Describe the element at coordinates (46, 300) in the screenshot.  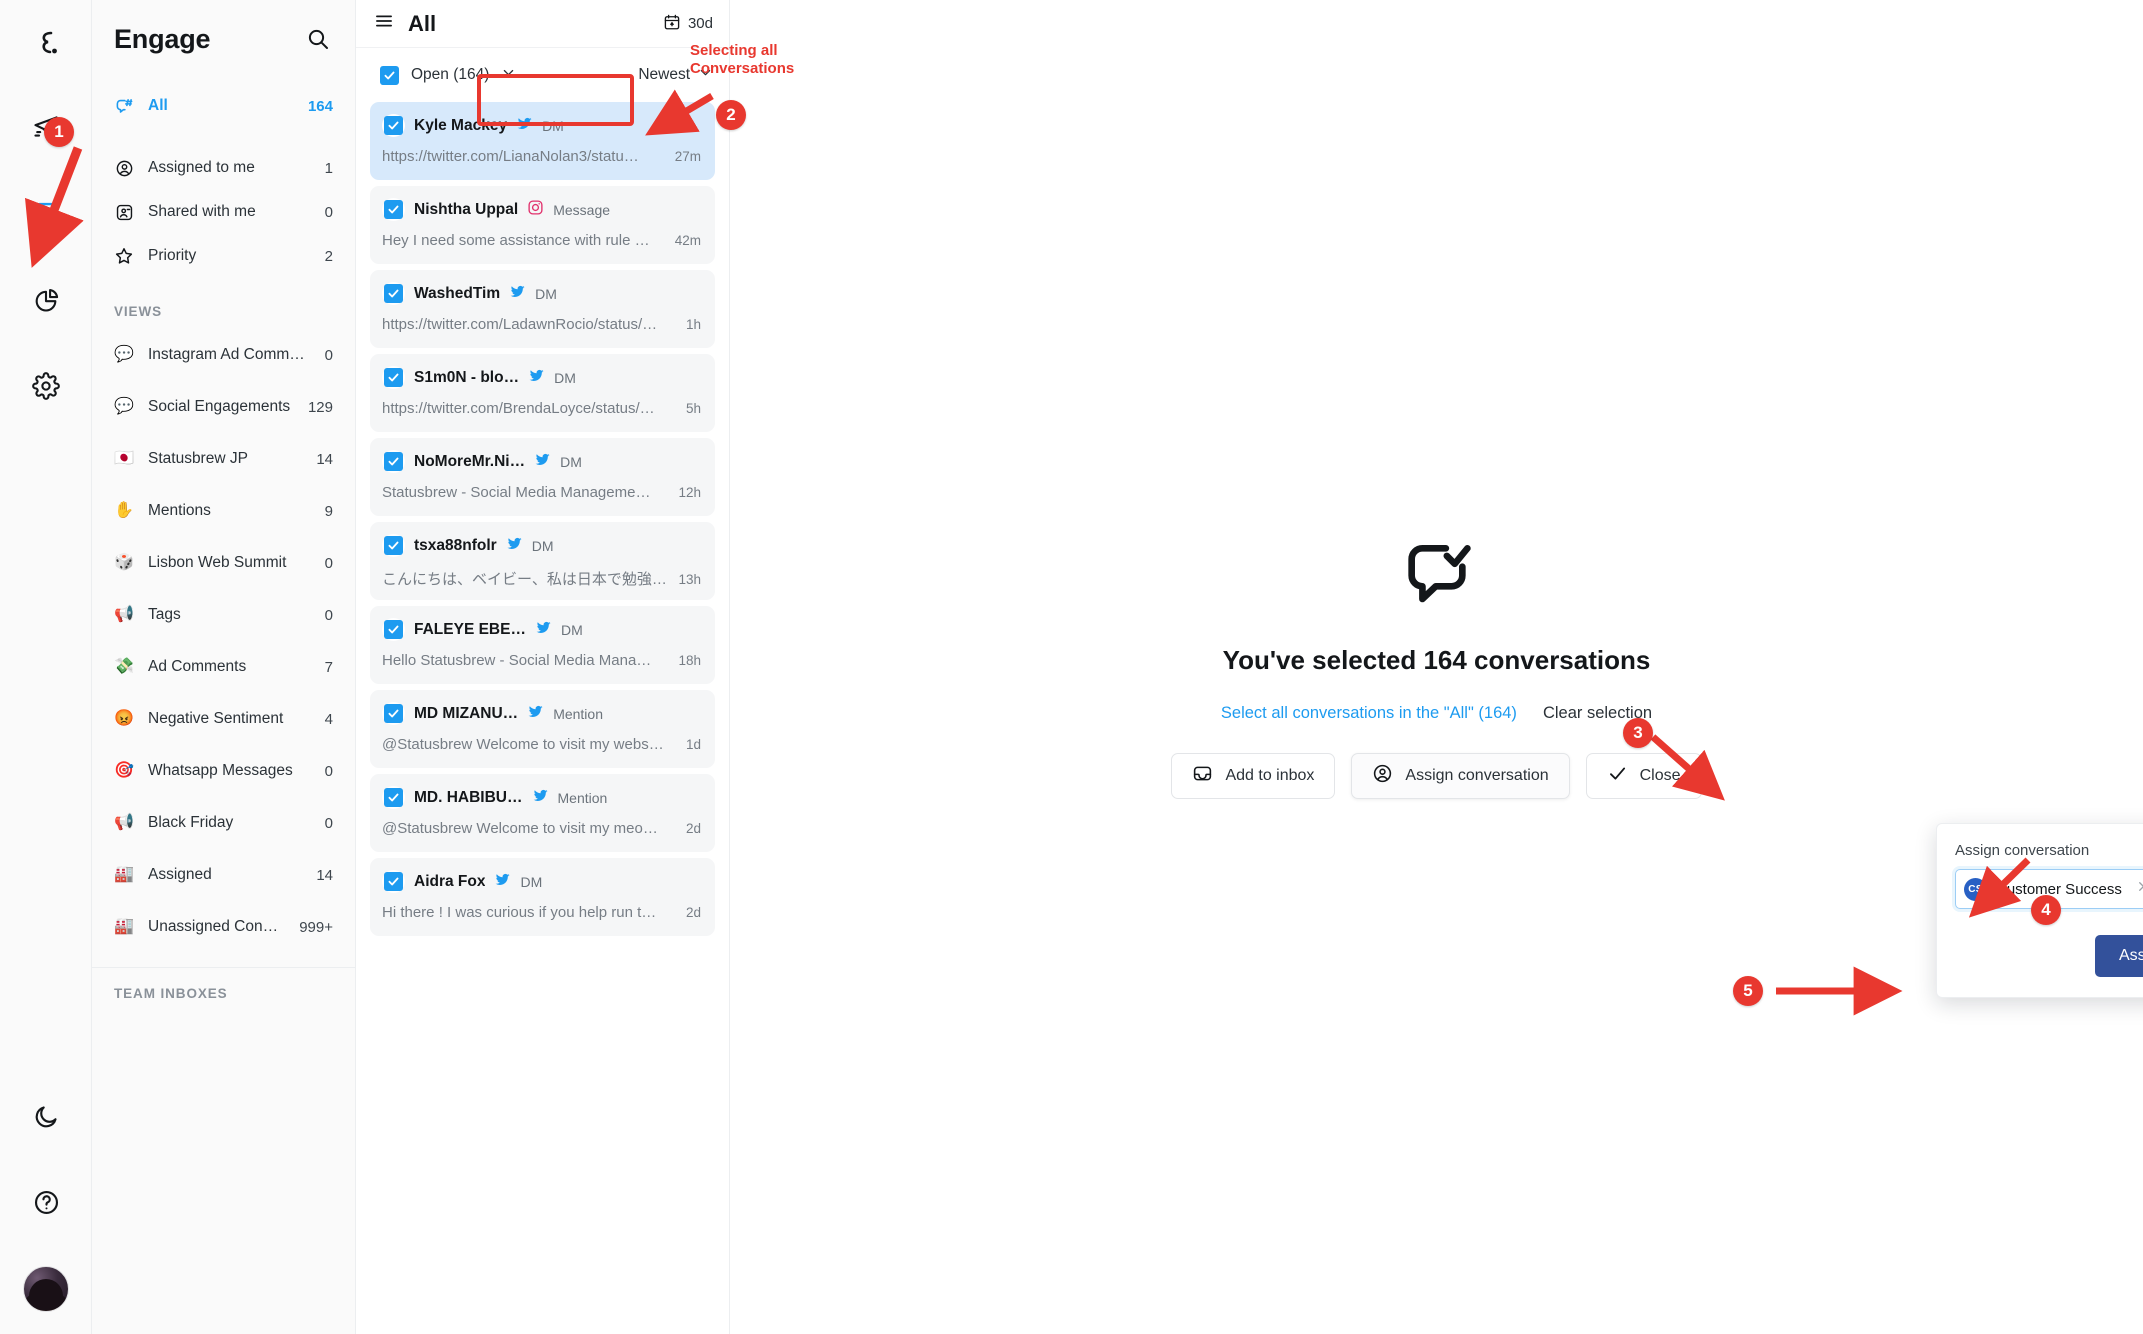
I see `reports-icon` at that location.